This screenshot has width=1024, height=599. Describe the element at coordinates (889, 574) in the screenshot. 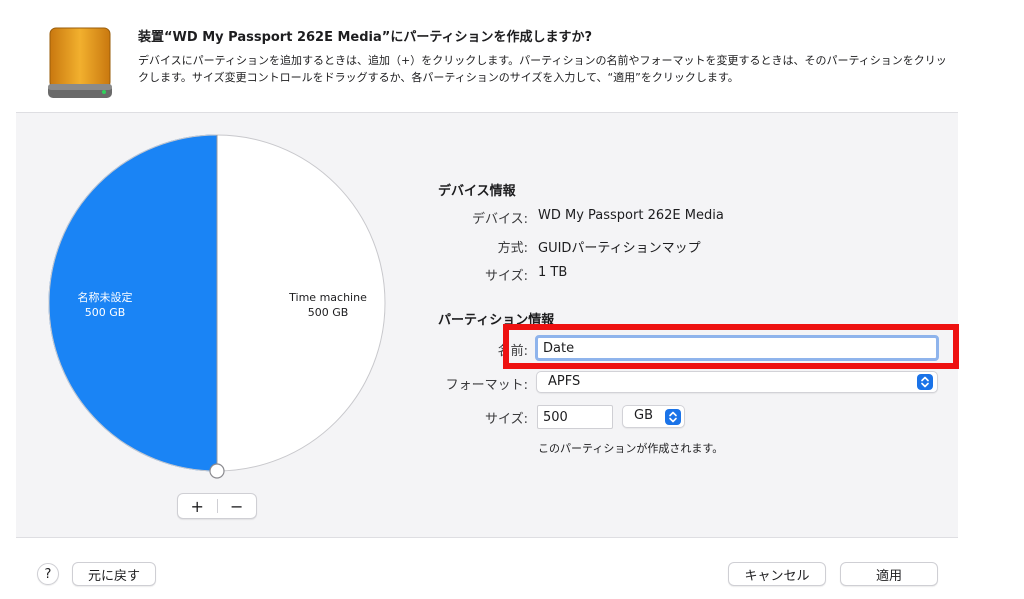

I see `apply-button: 適用` at that location.